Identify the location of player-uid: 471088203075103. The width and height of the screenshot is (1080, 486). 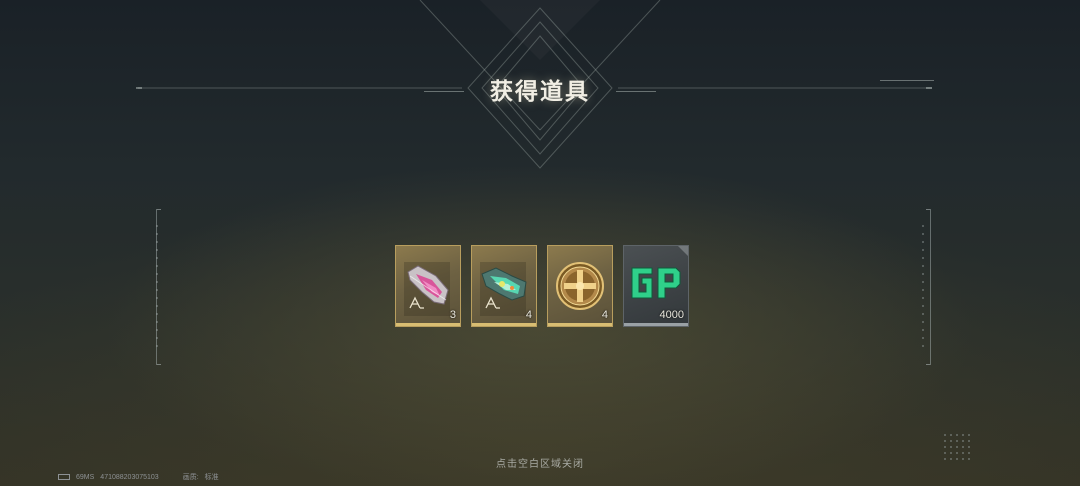
(129, 477).